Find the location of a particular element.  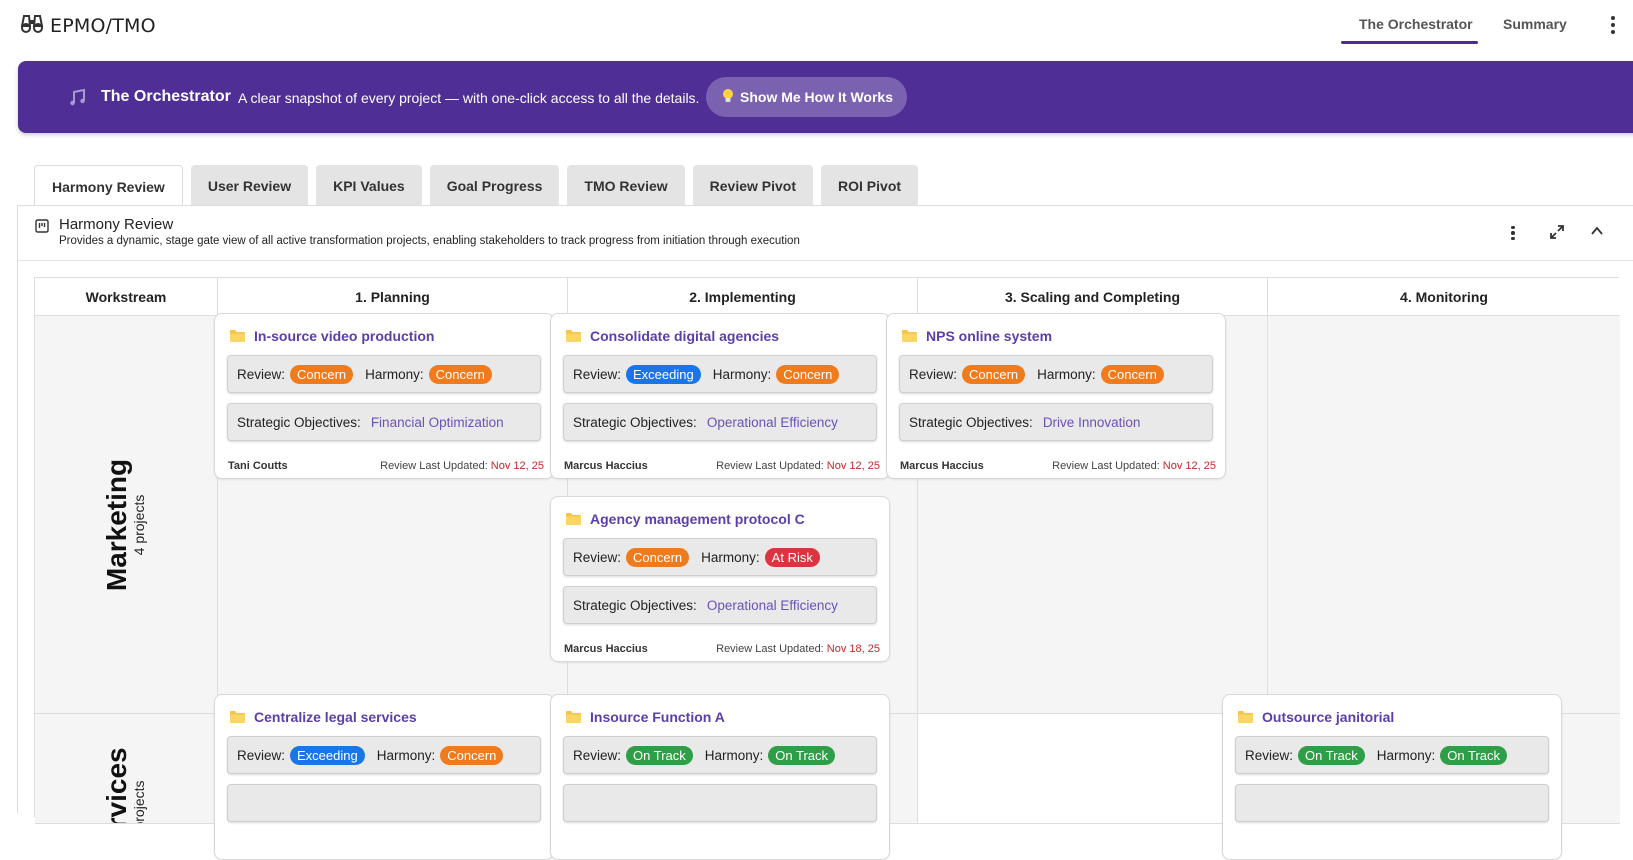

column-header-monitoring: 4. Monitoring is located at coordinates (1444, 297).